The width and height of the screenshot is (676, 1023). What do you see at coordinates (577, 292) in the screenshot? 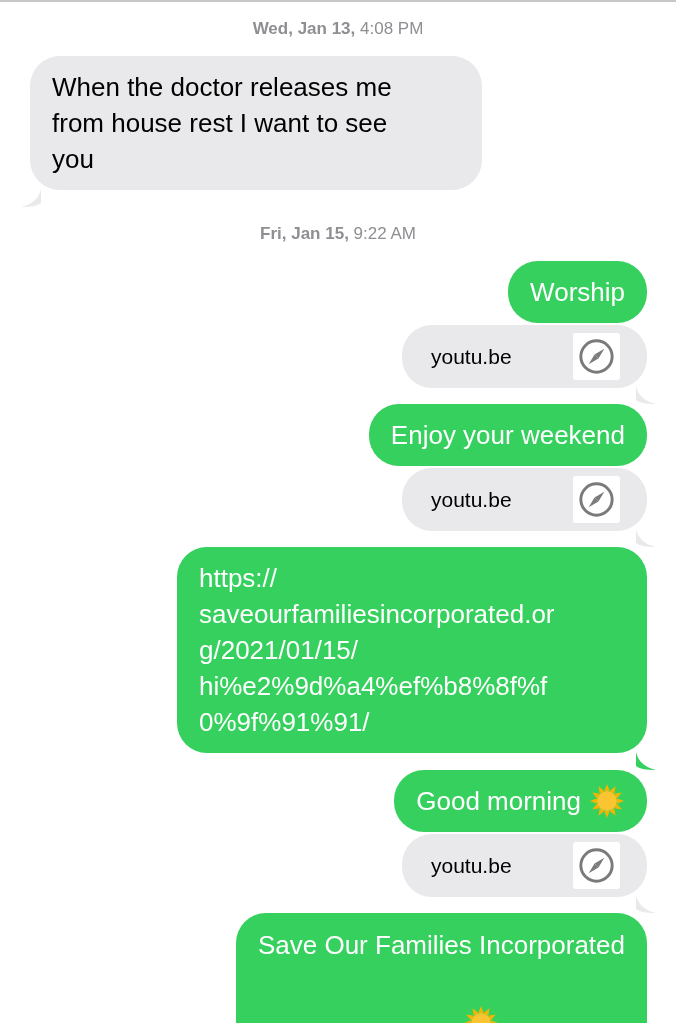
I see `message-bubble: Worship` at bounding box center [577, 292].